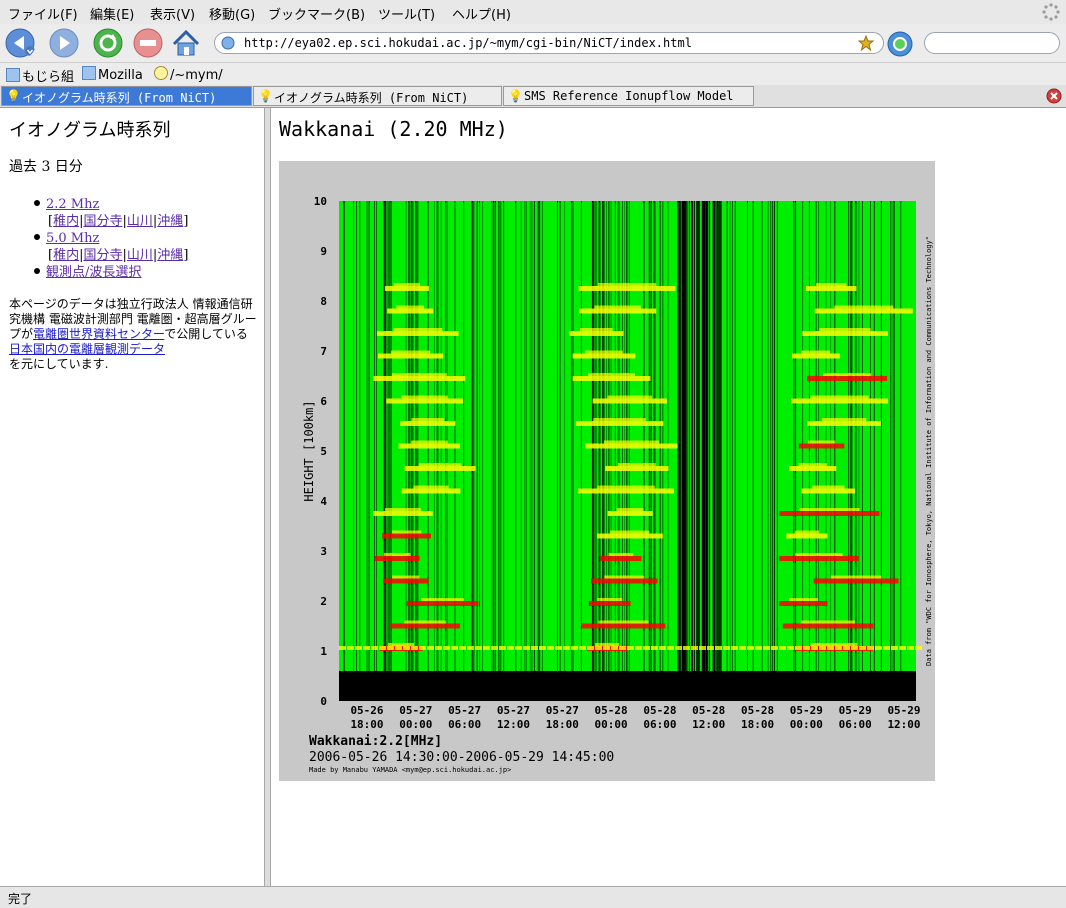  Describe the element at coordinates (323, 701) in the screenshot. I see `y-tick-label: 0` at that location.